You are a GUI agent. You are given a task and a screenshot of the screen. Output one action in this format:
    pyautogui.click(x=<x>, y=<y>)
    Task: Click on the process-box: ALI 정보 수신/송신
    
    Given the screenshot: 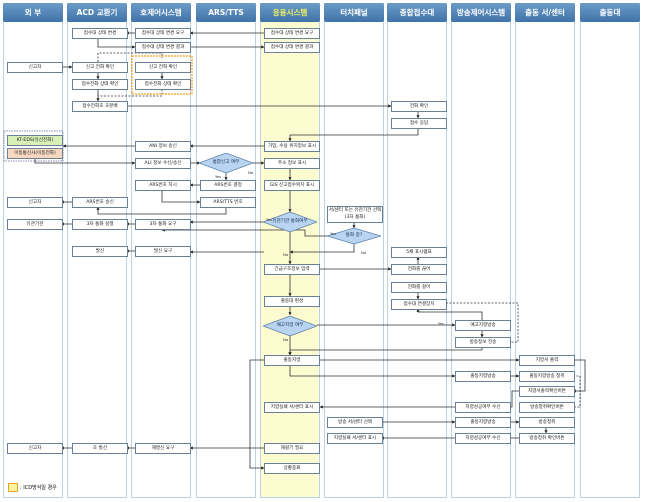 What is the action you would take?
    pyautogui.click(x=163, y=163)
    